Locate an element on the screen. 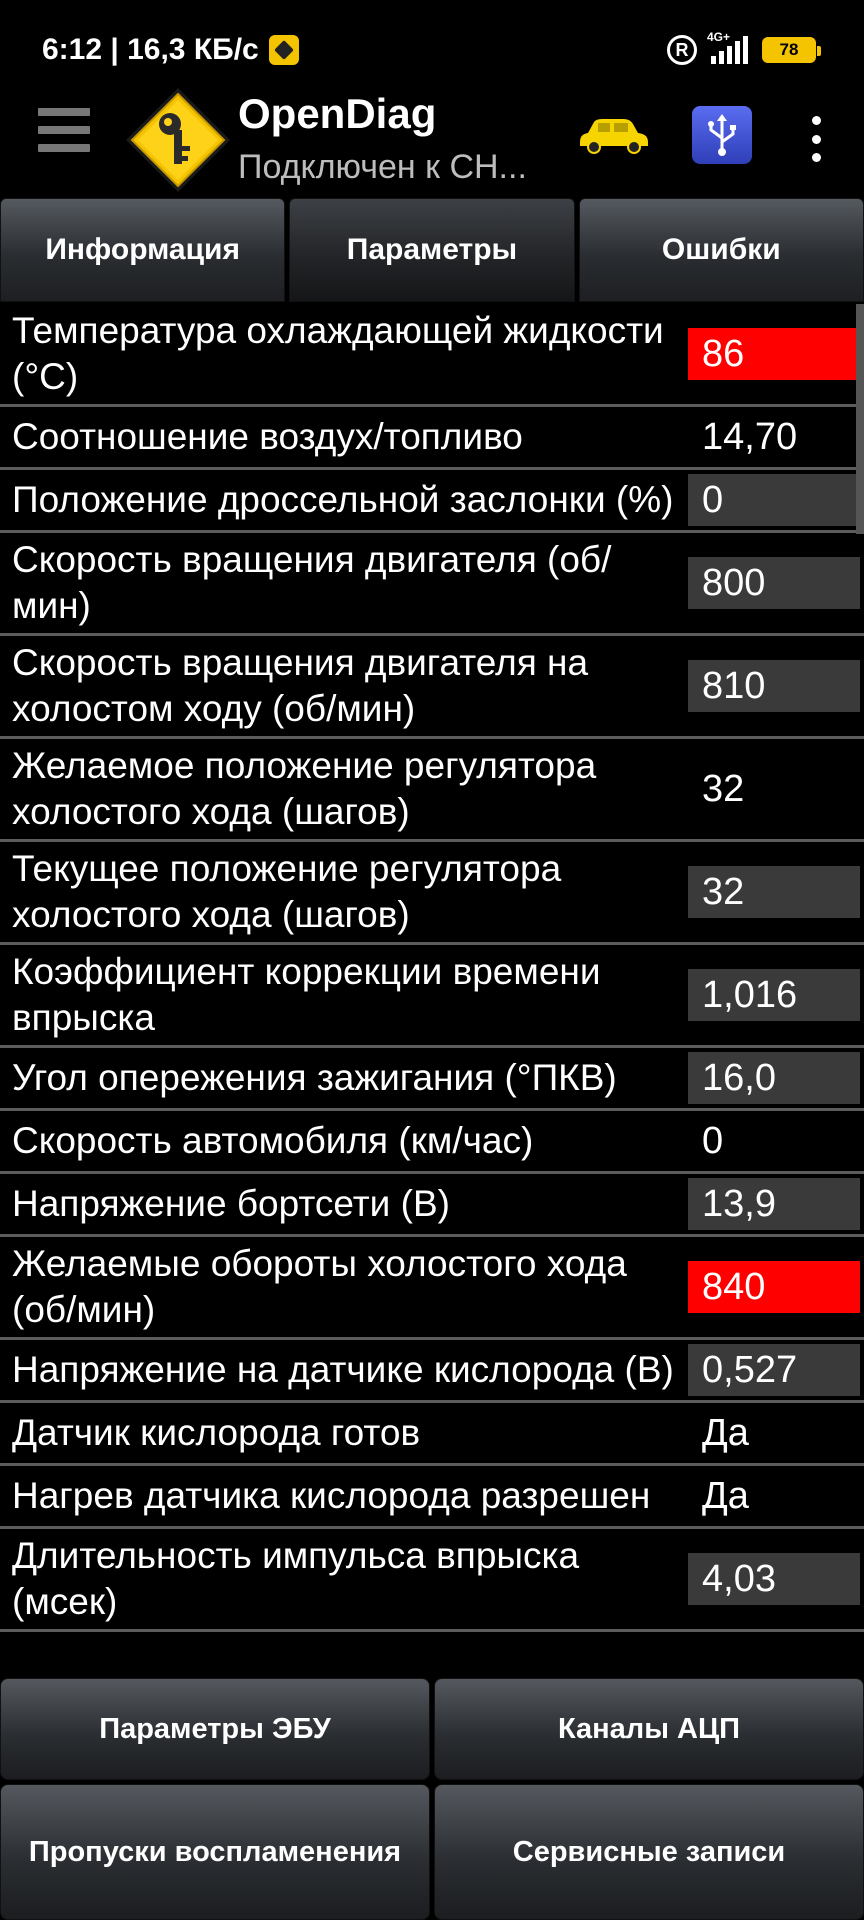 The image size is (864, 1920). status-right: R 4G+ 78 is located at coordinates (744, 47).